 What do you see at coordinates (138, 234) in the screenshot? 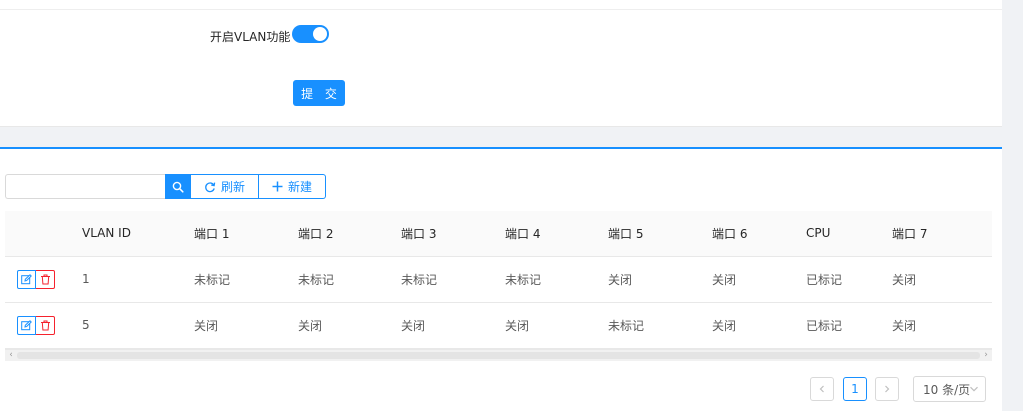
I see `col-vlan-id: VLAN ID` at bounding box center [138, 234].